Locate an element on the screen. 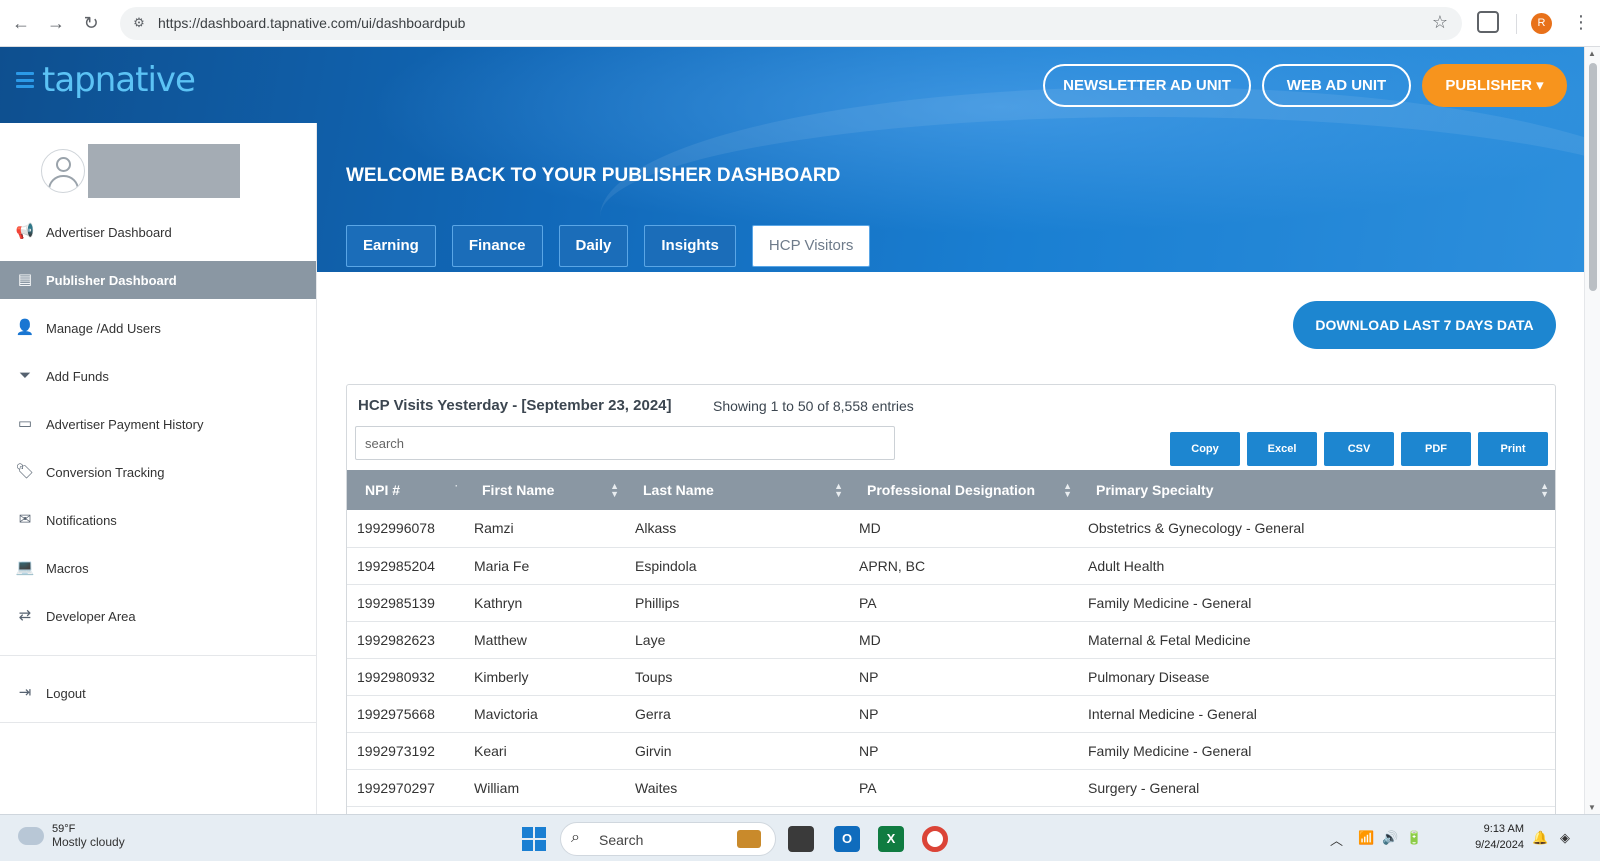 The image size is (1600, 861). windows-start-icon is located at coordinates (534, 839).